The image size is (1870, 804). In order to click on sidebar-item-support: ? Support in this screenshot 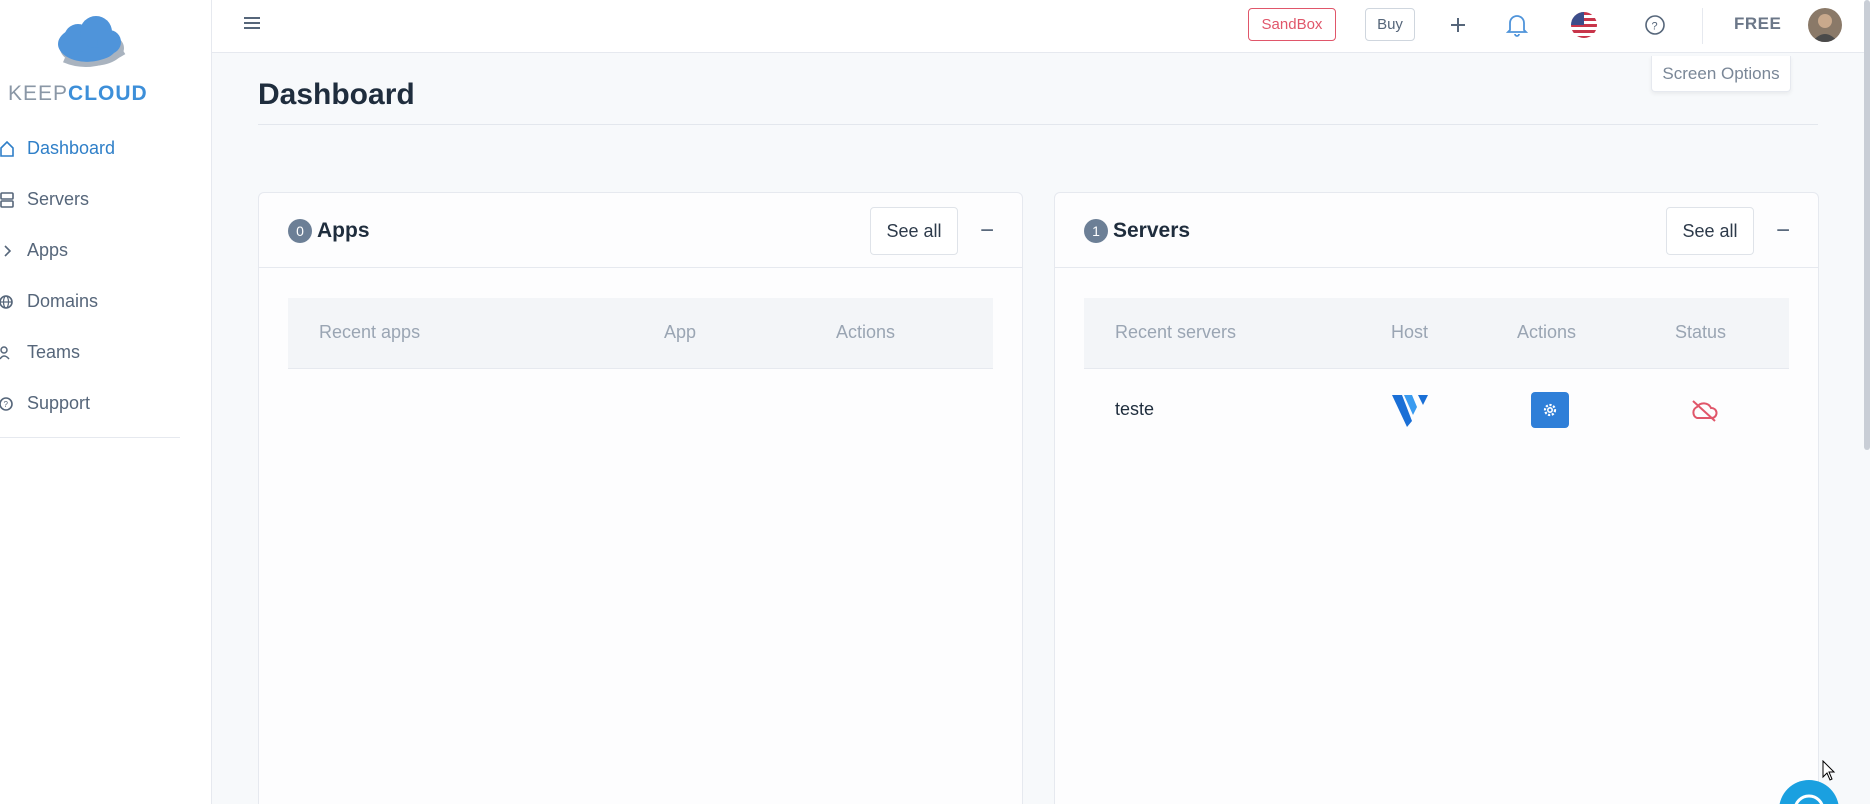, I will do `click(90, 403)`.